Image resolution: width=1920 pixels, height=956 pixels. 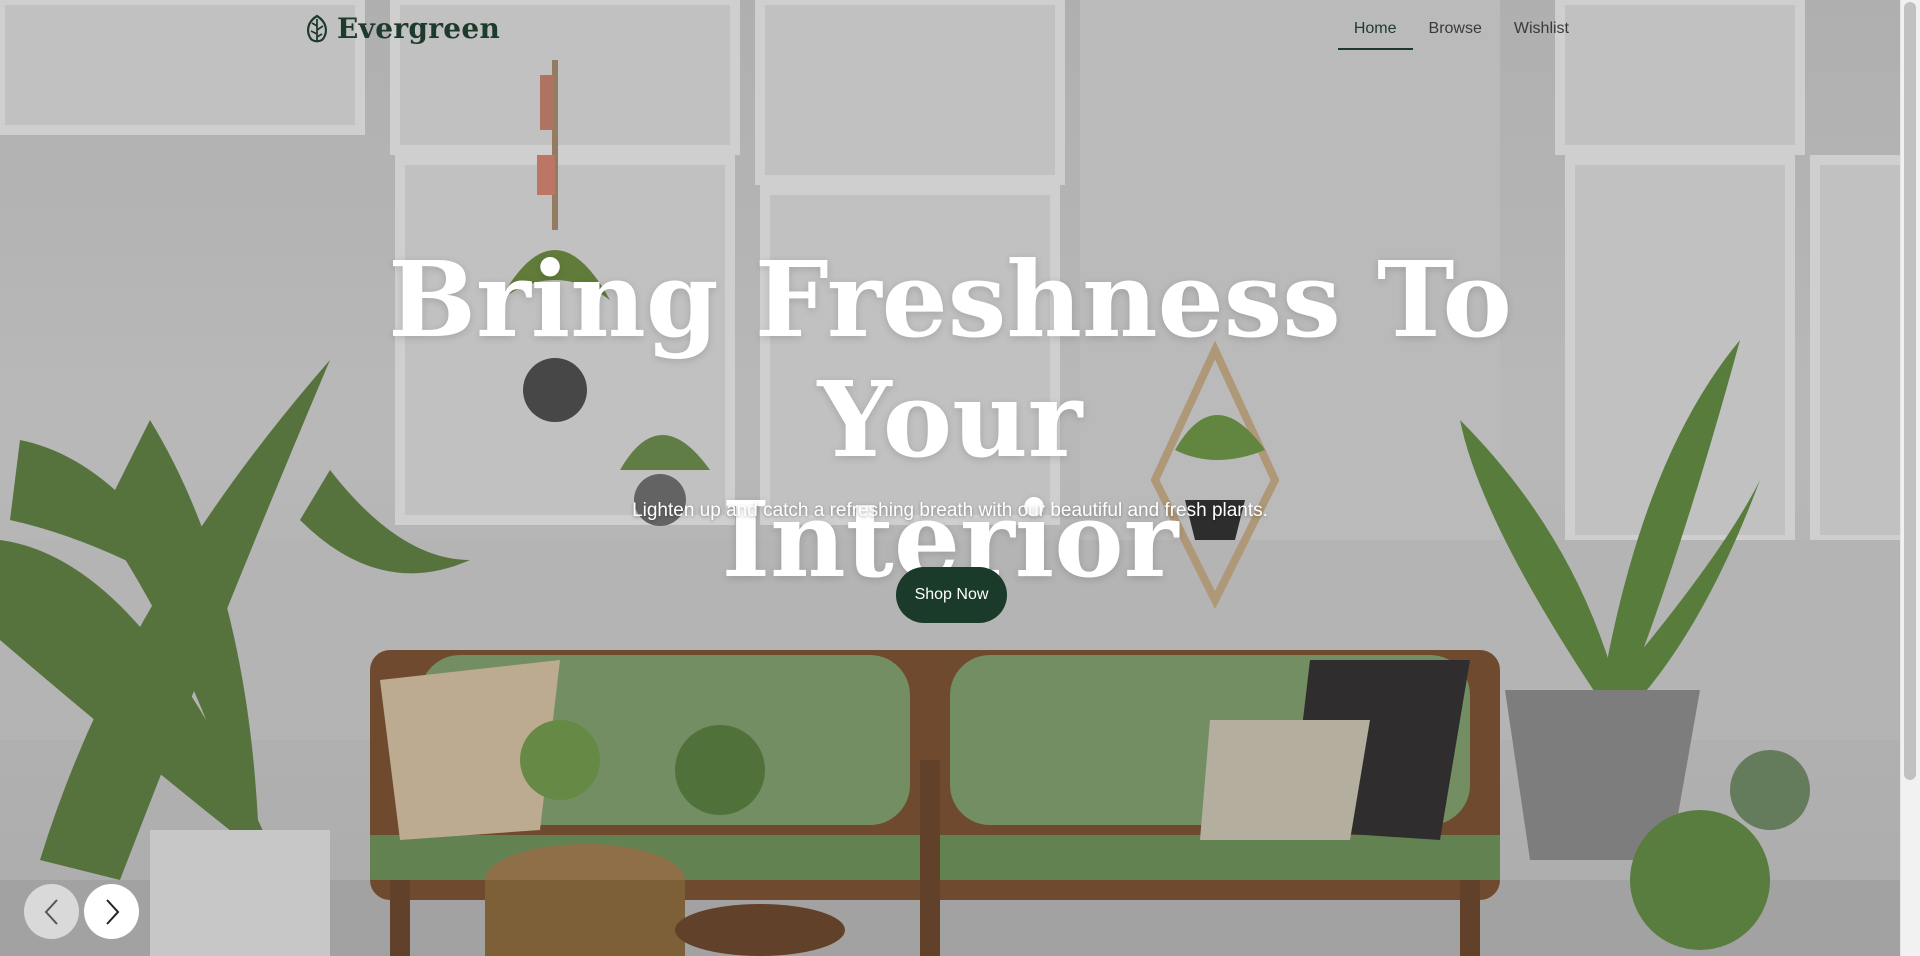 I want to click on slider-next-button, so click(x=111, y=911).